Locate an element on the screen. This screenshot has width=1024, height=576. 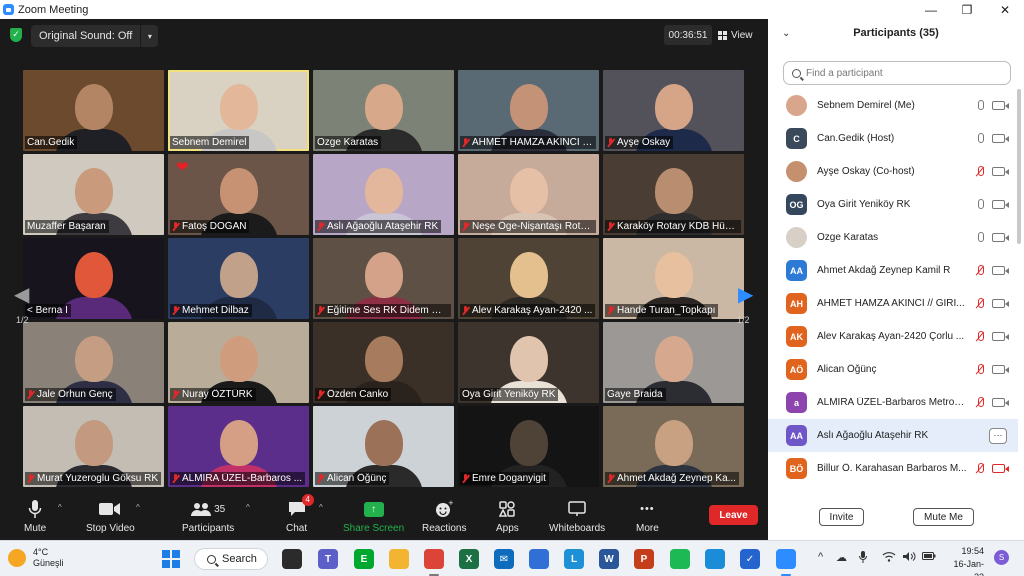
video-tile: Neşe Öge-Nişantaşı Rotary is located at coordinates (528, 194).